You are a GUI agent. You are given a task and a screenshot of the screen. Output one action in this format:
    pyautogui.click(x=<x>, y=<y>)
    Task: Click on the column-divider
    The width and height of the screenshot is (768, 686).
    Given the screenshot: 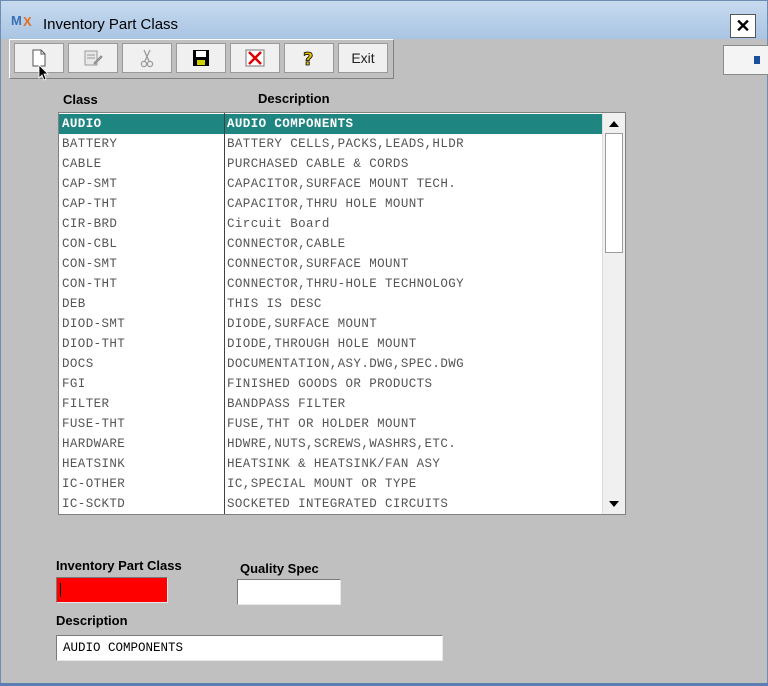 What is the action you would take?
    pyautogui.click(x=224, y=313)
    